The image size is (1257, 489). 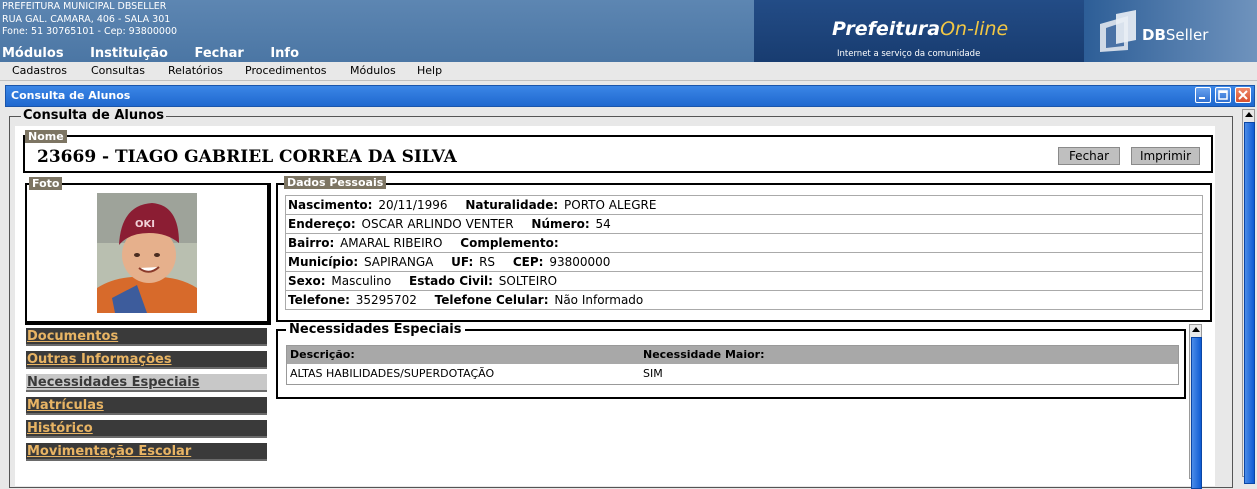 I want to click on value-celular: Não Informado, so click(x=599, y=300).